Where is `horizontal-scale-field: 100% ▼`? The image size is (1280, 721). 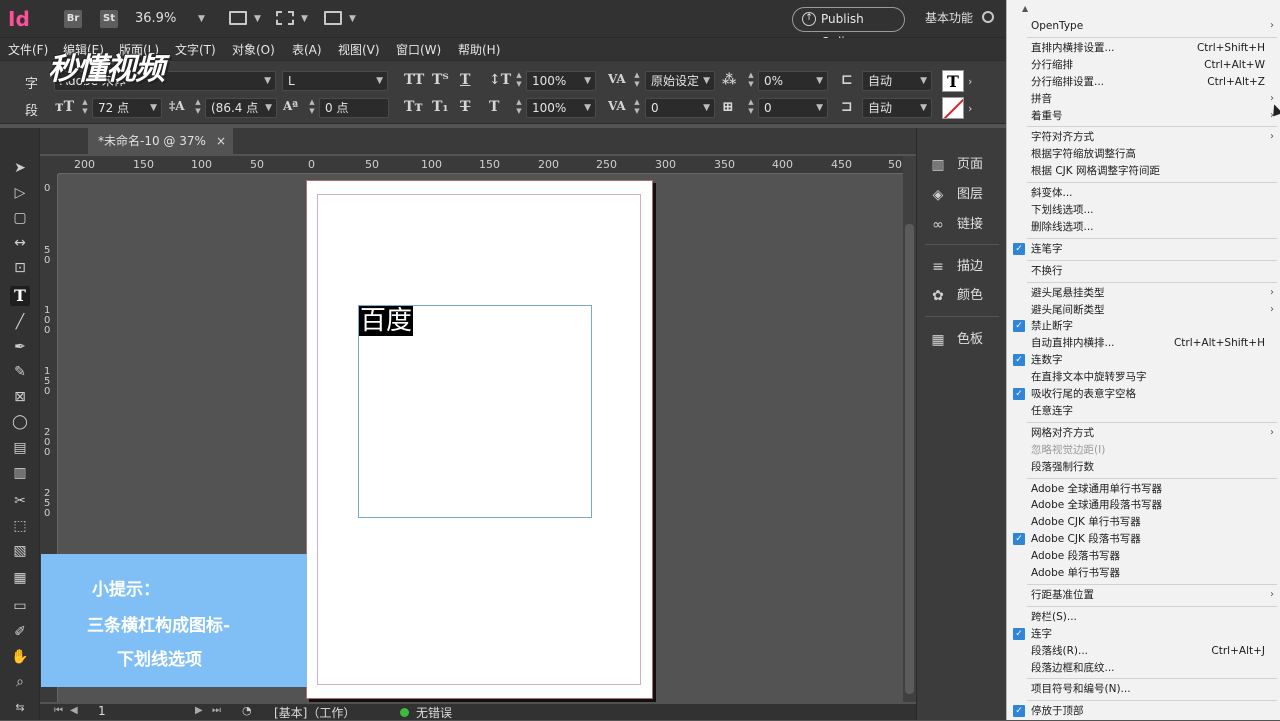 horizontal-scale-field: 100% ▼ is located at coordinates (561, 108).